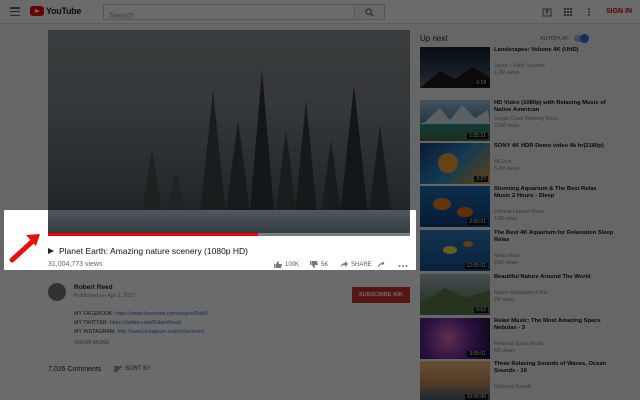 The image size is (640, 400). What do you see at coordinates (381, 295) in the screenshot?
I see `subscribe-button: SUBSCRIBE 40K` at bounding box center [381, 295].